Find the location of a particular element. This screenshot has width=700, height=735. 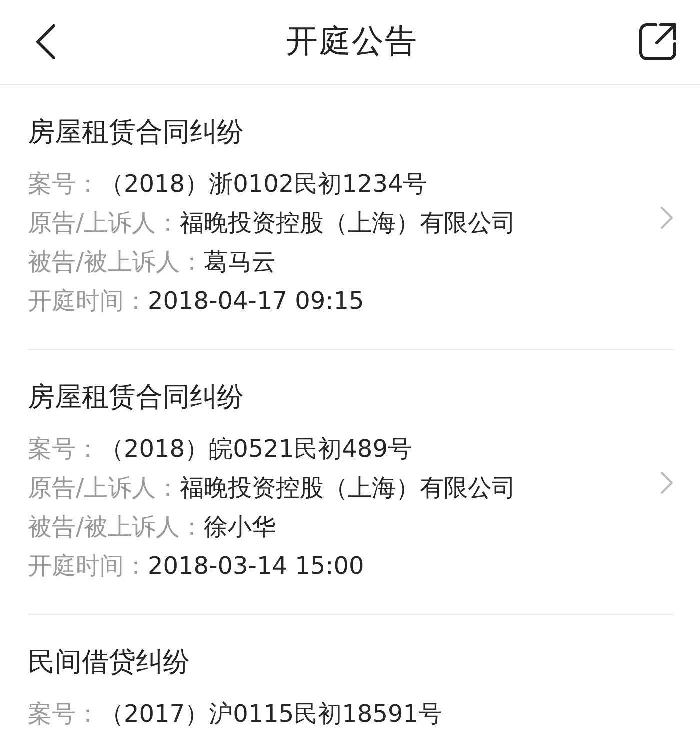

field-value: （2017）沪0115民初18591号 is located at coordinates (271, 714).